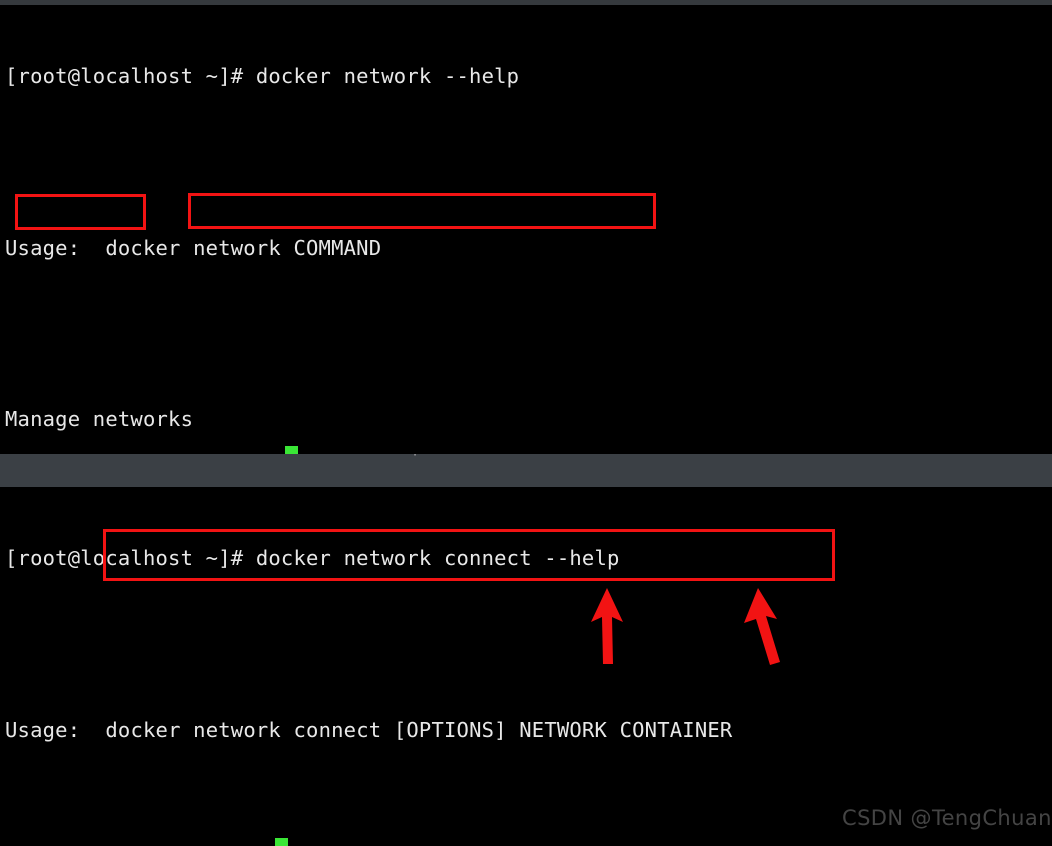 The image size is (1052, 846). I want to click on usage-line-network: Usage: docker network COMMAND, so click(193, 247).